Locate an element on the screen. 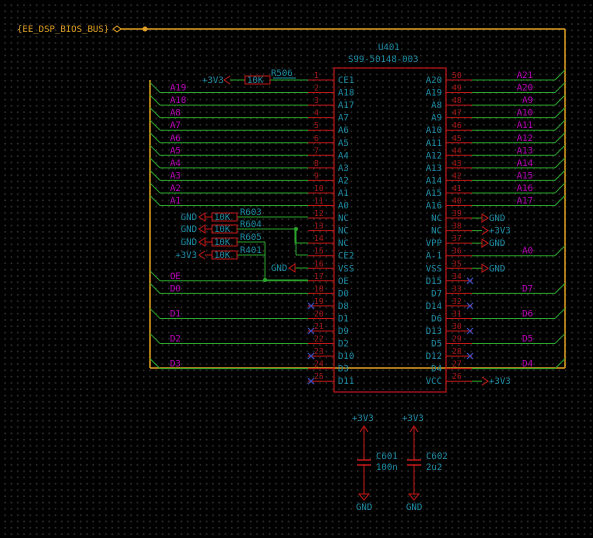 The width and height of the screenshot is (593, 538). cap-top-power: +3V3 is located at coordinates (413, 419).